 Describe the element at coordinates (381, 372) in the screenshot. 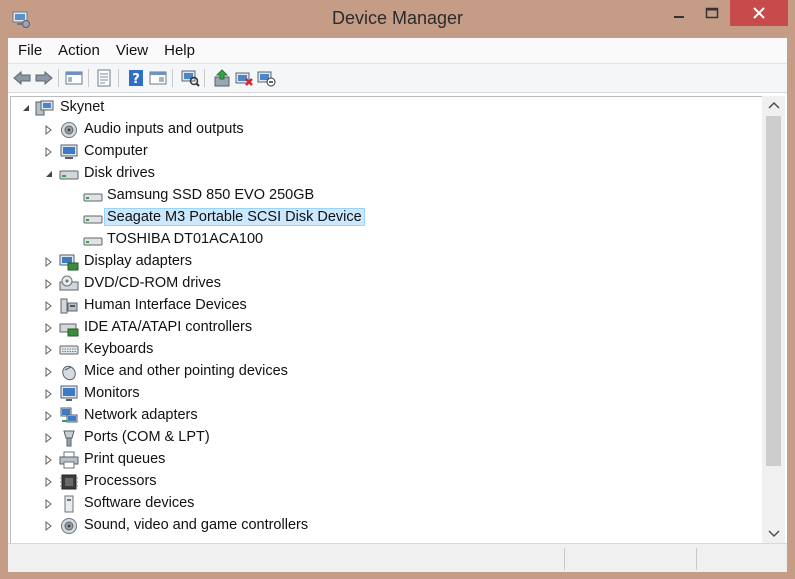

I see `tree-item-mice-and-other-pointing-devices: Mice and other pointing devices` at that location.